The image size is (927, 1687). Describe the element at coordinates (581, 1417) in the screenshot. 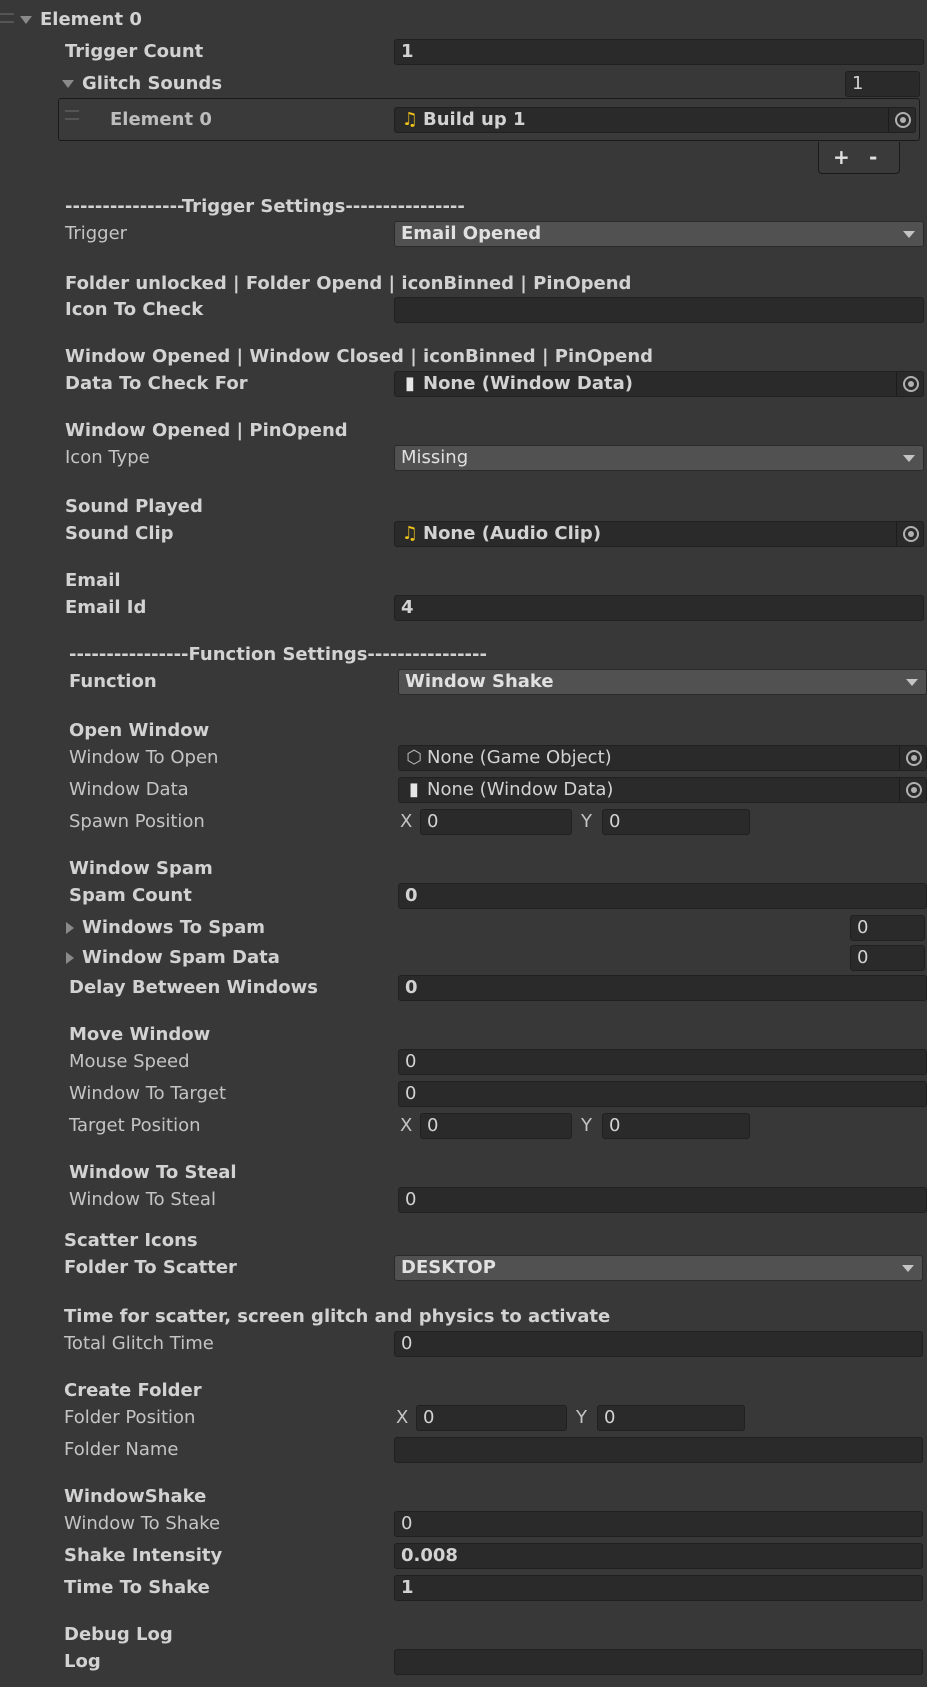

I see `folder-y-label: Y` at that location.